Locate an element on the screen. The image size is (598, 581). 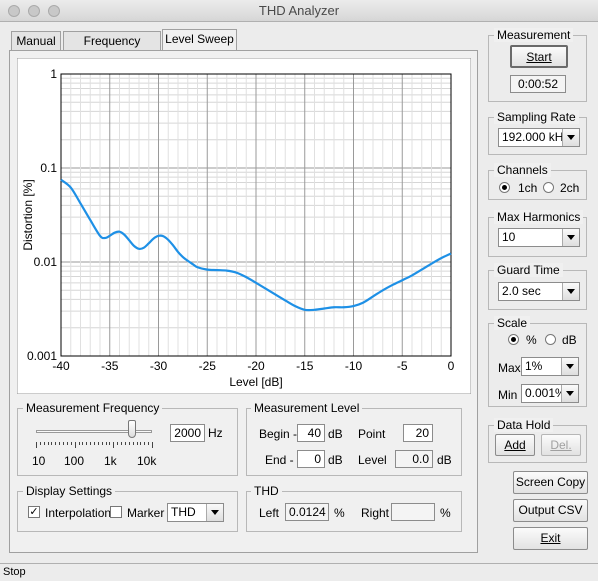
start-button: Start is located at coordinates (539, 56).